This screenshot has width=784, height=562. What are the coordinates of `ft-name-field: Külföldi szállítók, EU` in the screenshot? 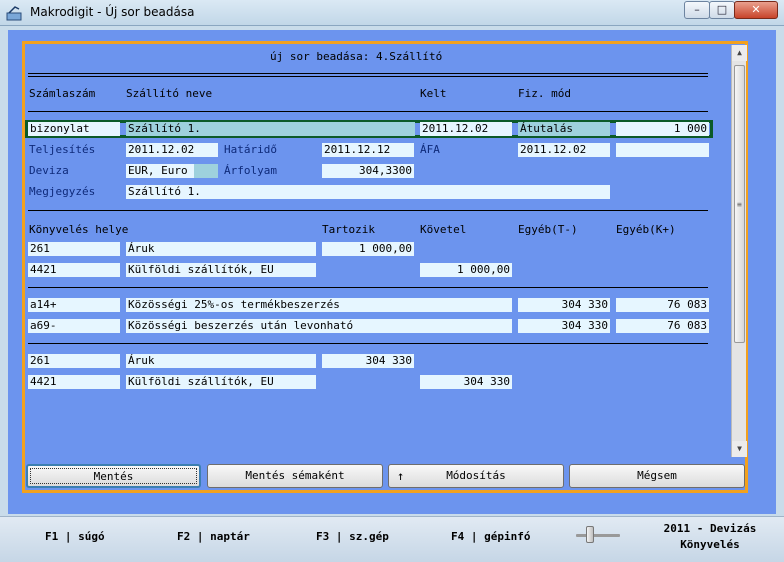 It's located at (221, 382).